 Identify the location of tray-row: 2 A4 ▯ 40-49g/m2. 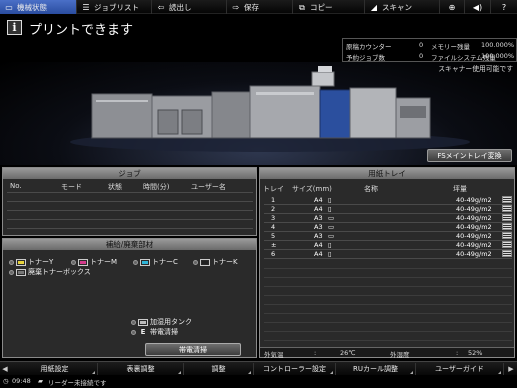
(388, 209).